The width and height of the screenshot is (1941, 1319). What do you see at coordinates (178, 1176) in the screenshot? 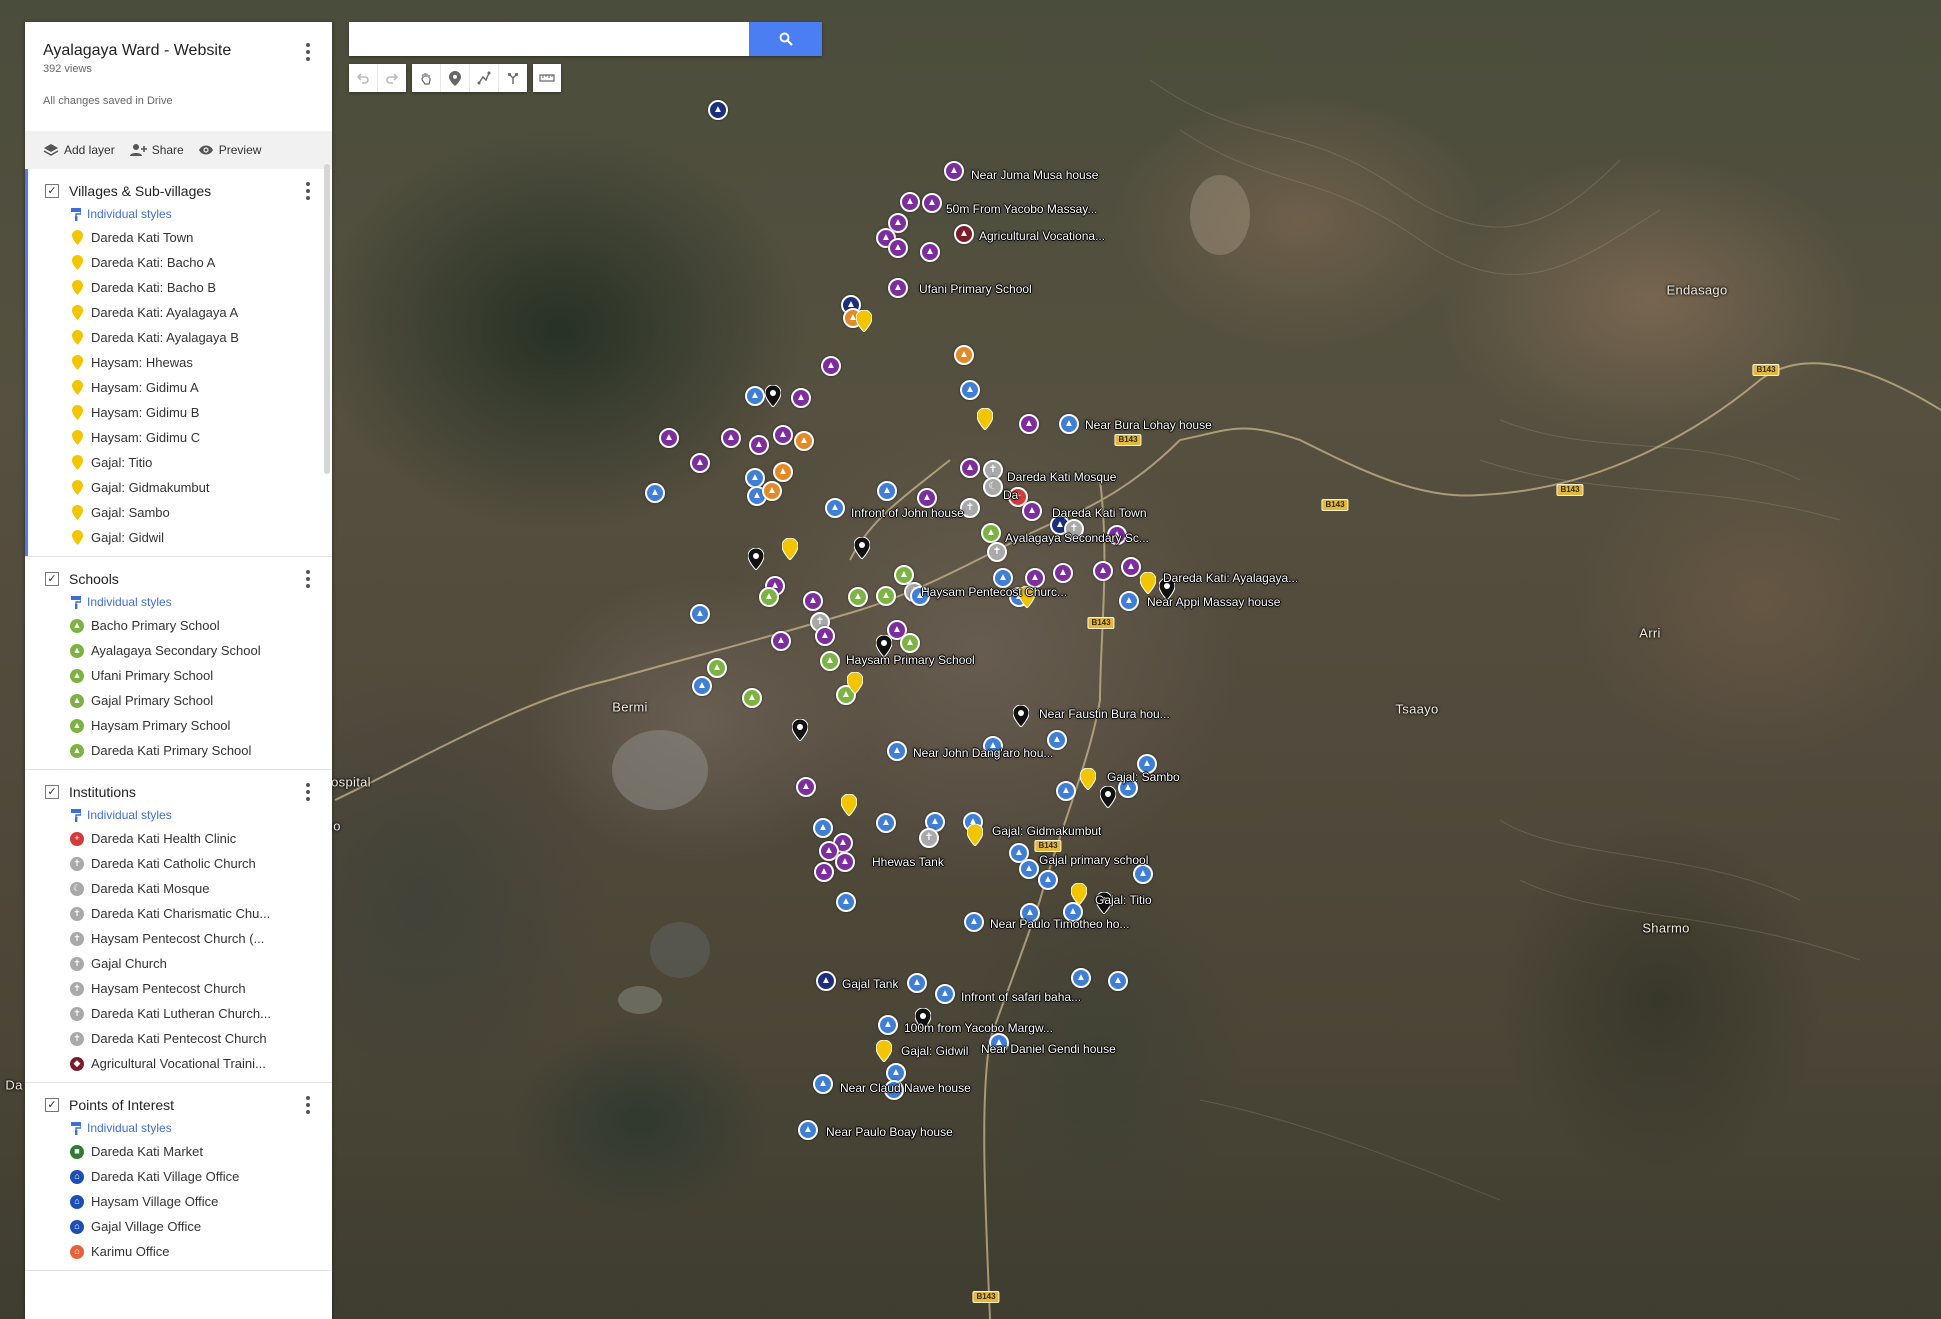
I see `layer-item: ⌂ Dareda Kati Village Office` at bounding box center [178, 1176].